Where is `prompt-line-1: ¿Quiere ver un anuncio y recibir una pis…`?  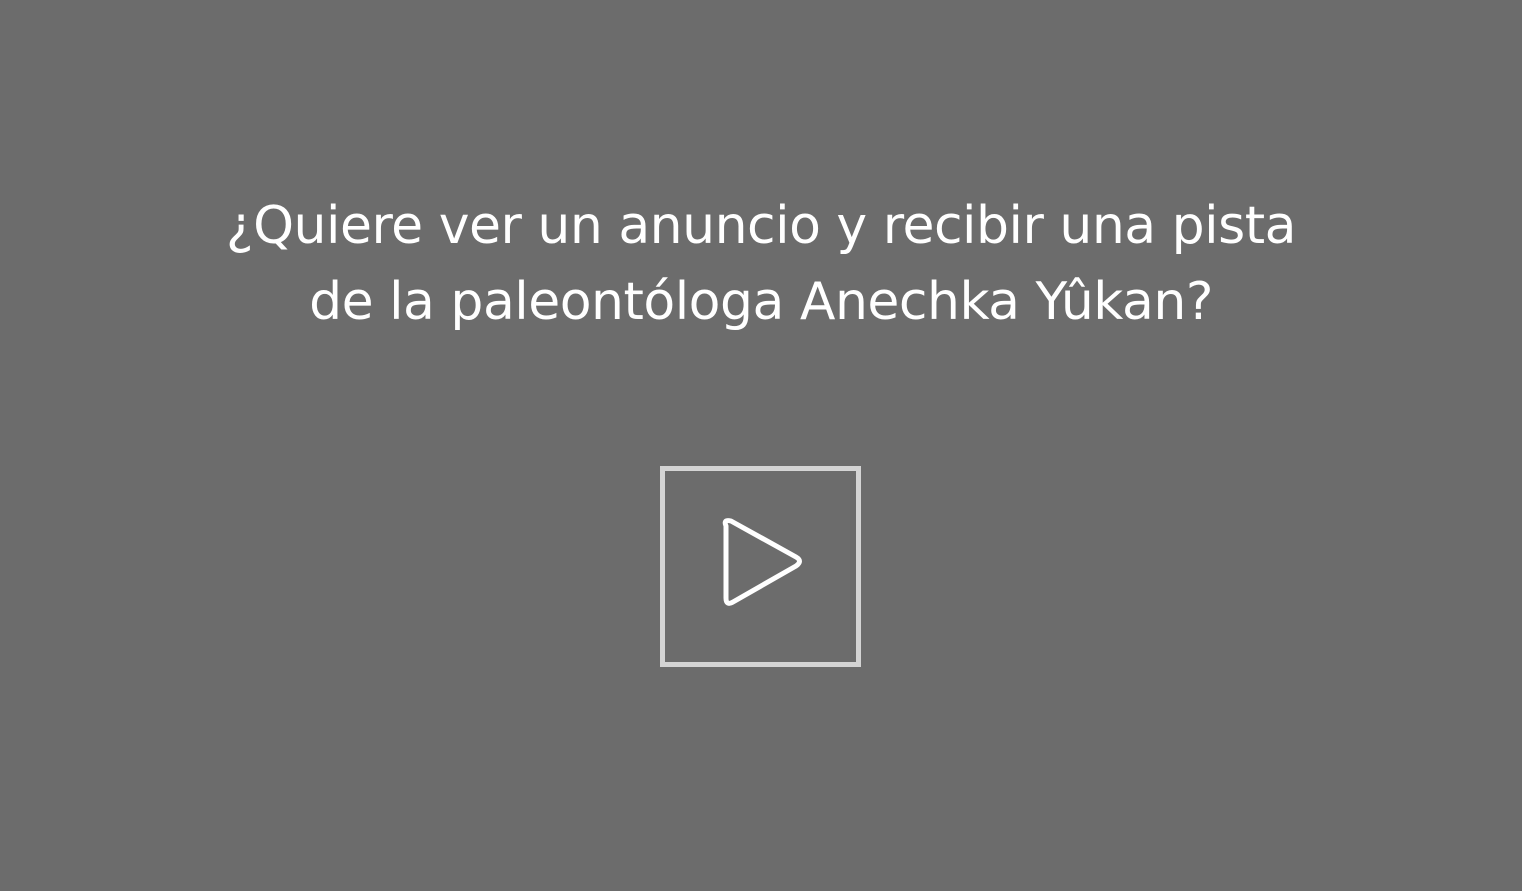 prompt-line-1: ¿Quiere ver un anuncio y recibir una pis… is located at coordinates (761, 226).